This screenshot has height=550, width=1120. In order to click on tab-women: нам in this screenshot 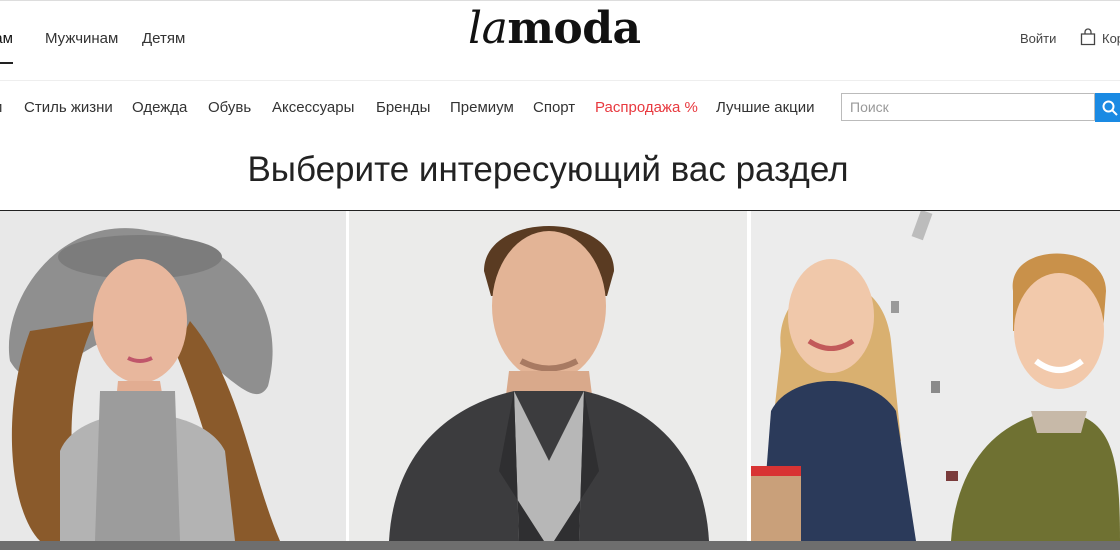, I will do `click(6, 47)`.